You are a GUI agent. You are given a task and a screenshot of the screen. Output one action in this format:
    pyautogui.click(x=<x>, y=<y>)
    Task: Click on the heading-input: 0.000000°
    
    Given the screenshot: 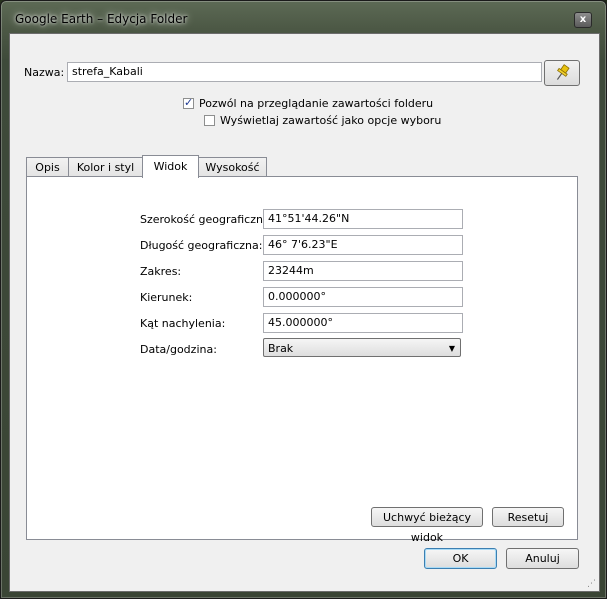 What is the action you would take?
    pyautogui.click(x=363, y=297)
    